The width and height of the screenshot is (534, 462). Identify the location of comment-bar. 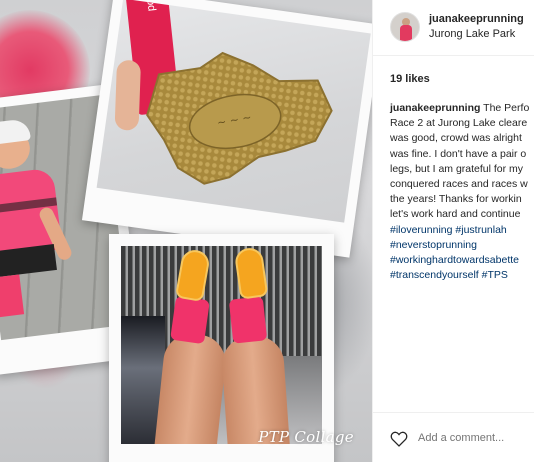
(453, 437).